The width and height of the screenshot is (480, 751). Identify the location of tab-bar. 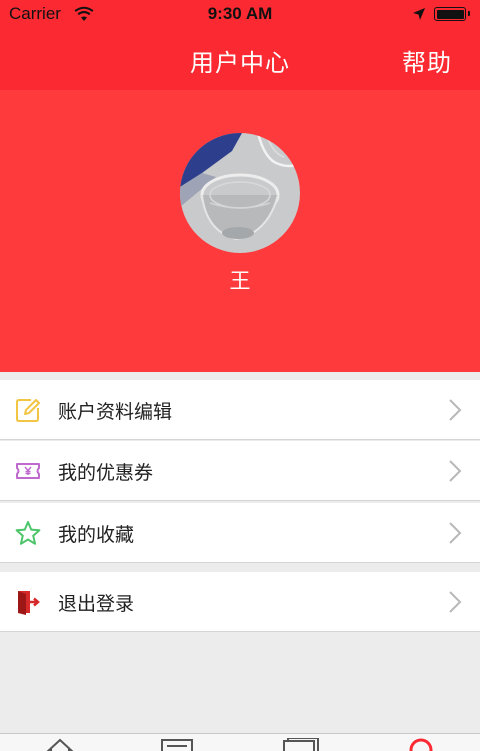
(240, 742).